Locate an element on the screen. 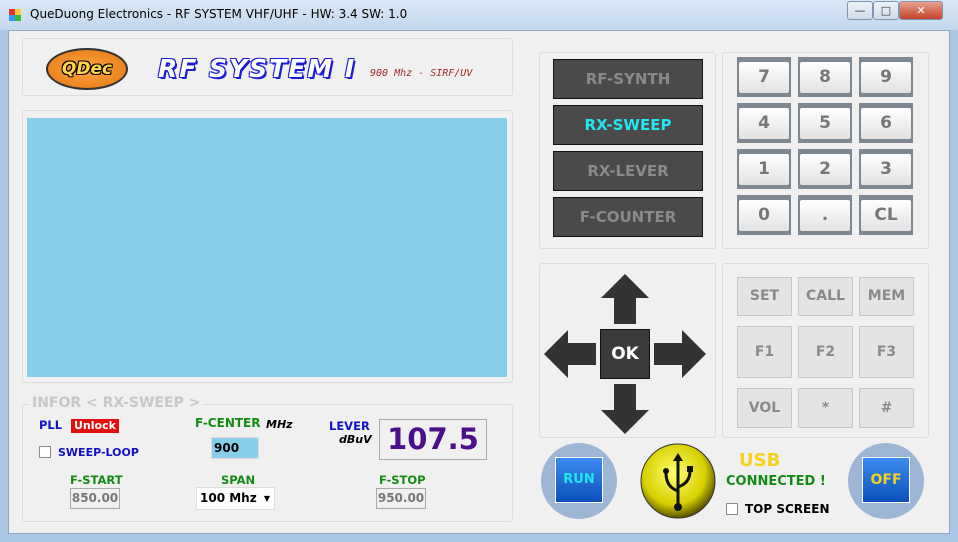 This screenshot has width=958, height=542. keypad-key: 8 is located at coordinates (825, 77).